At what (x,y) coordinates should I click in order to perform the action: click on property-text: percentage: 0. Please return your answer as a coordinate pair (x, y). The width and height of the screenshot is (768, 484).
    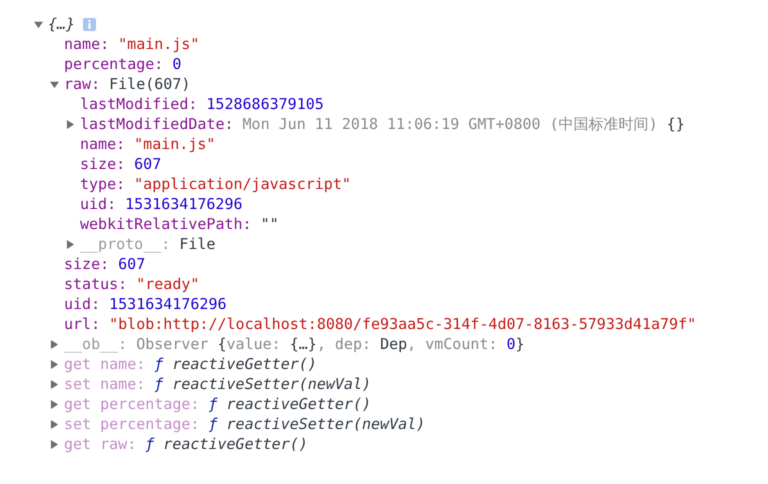
    Looking at the image, I should click on (123, 64).